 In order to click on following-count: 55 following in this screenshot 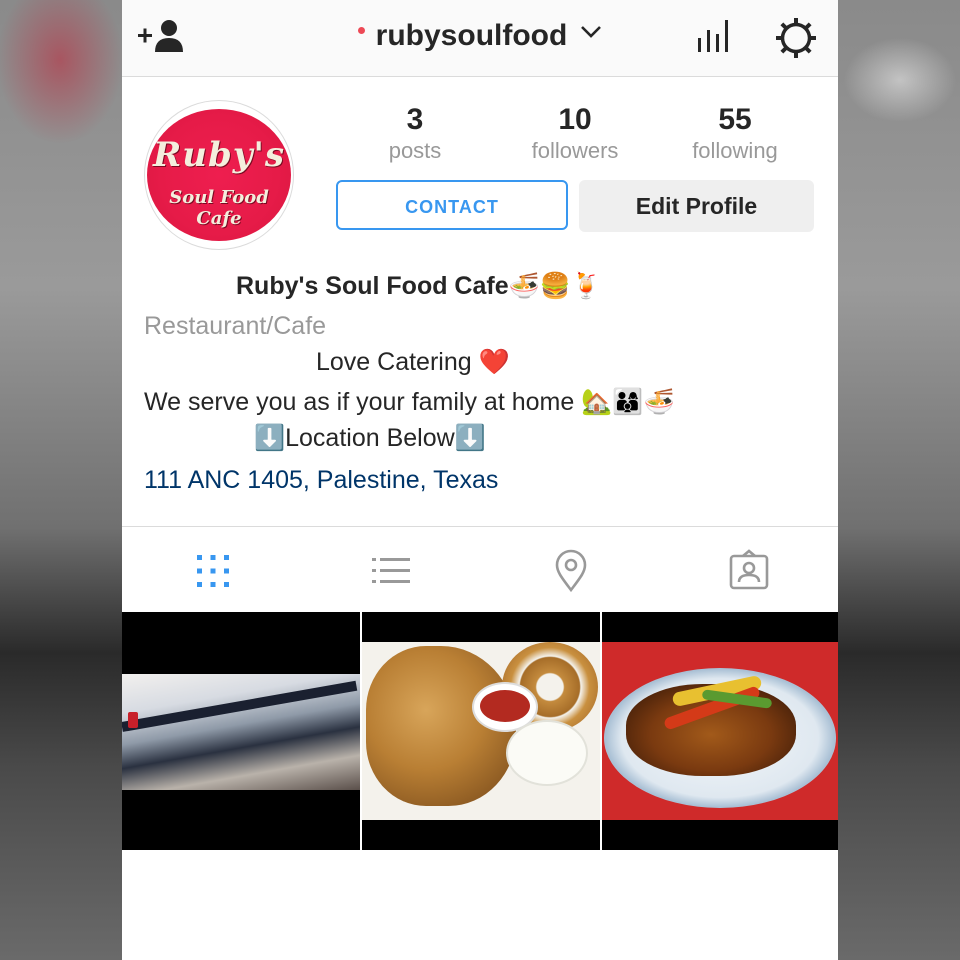, I will do `click(735, 133)`.